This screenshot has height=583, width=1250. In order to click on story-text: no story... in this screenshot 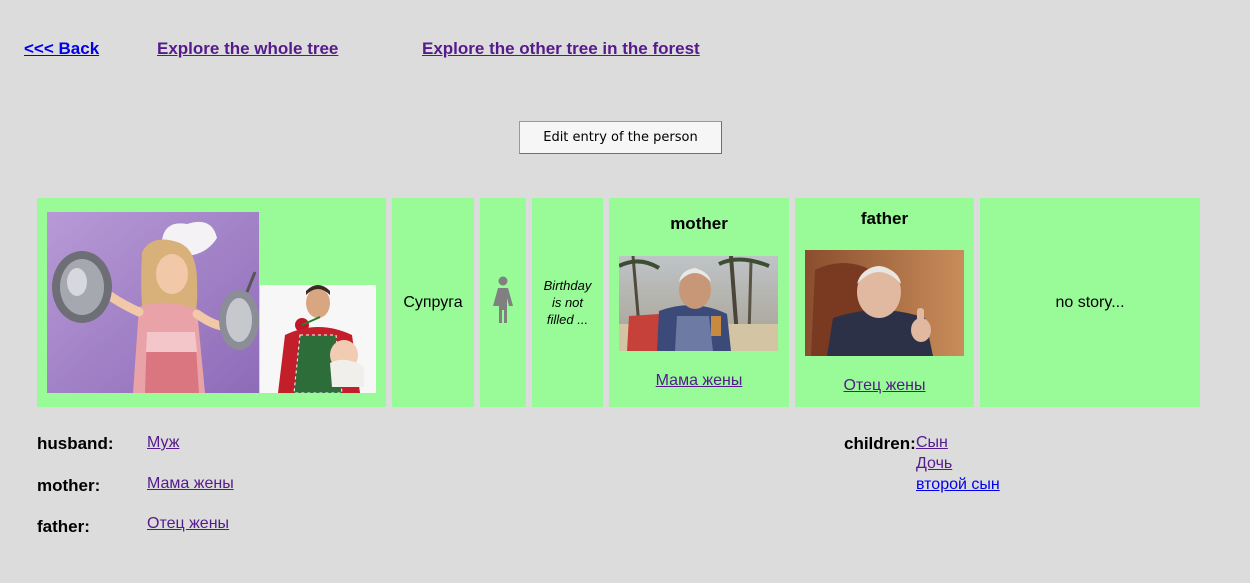, I will do `click(1090, 302)`.